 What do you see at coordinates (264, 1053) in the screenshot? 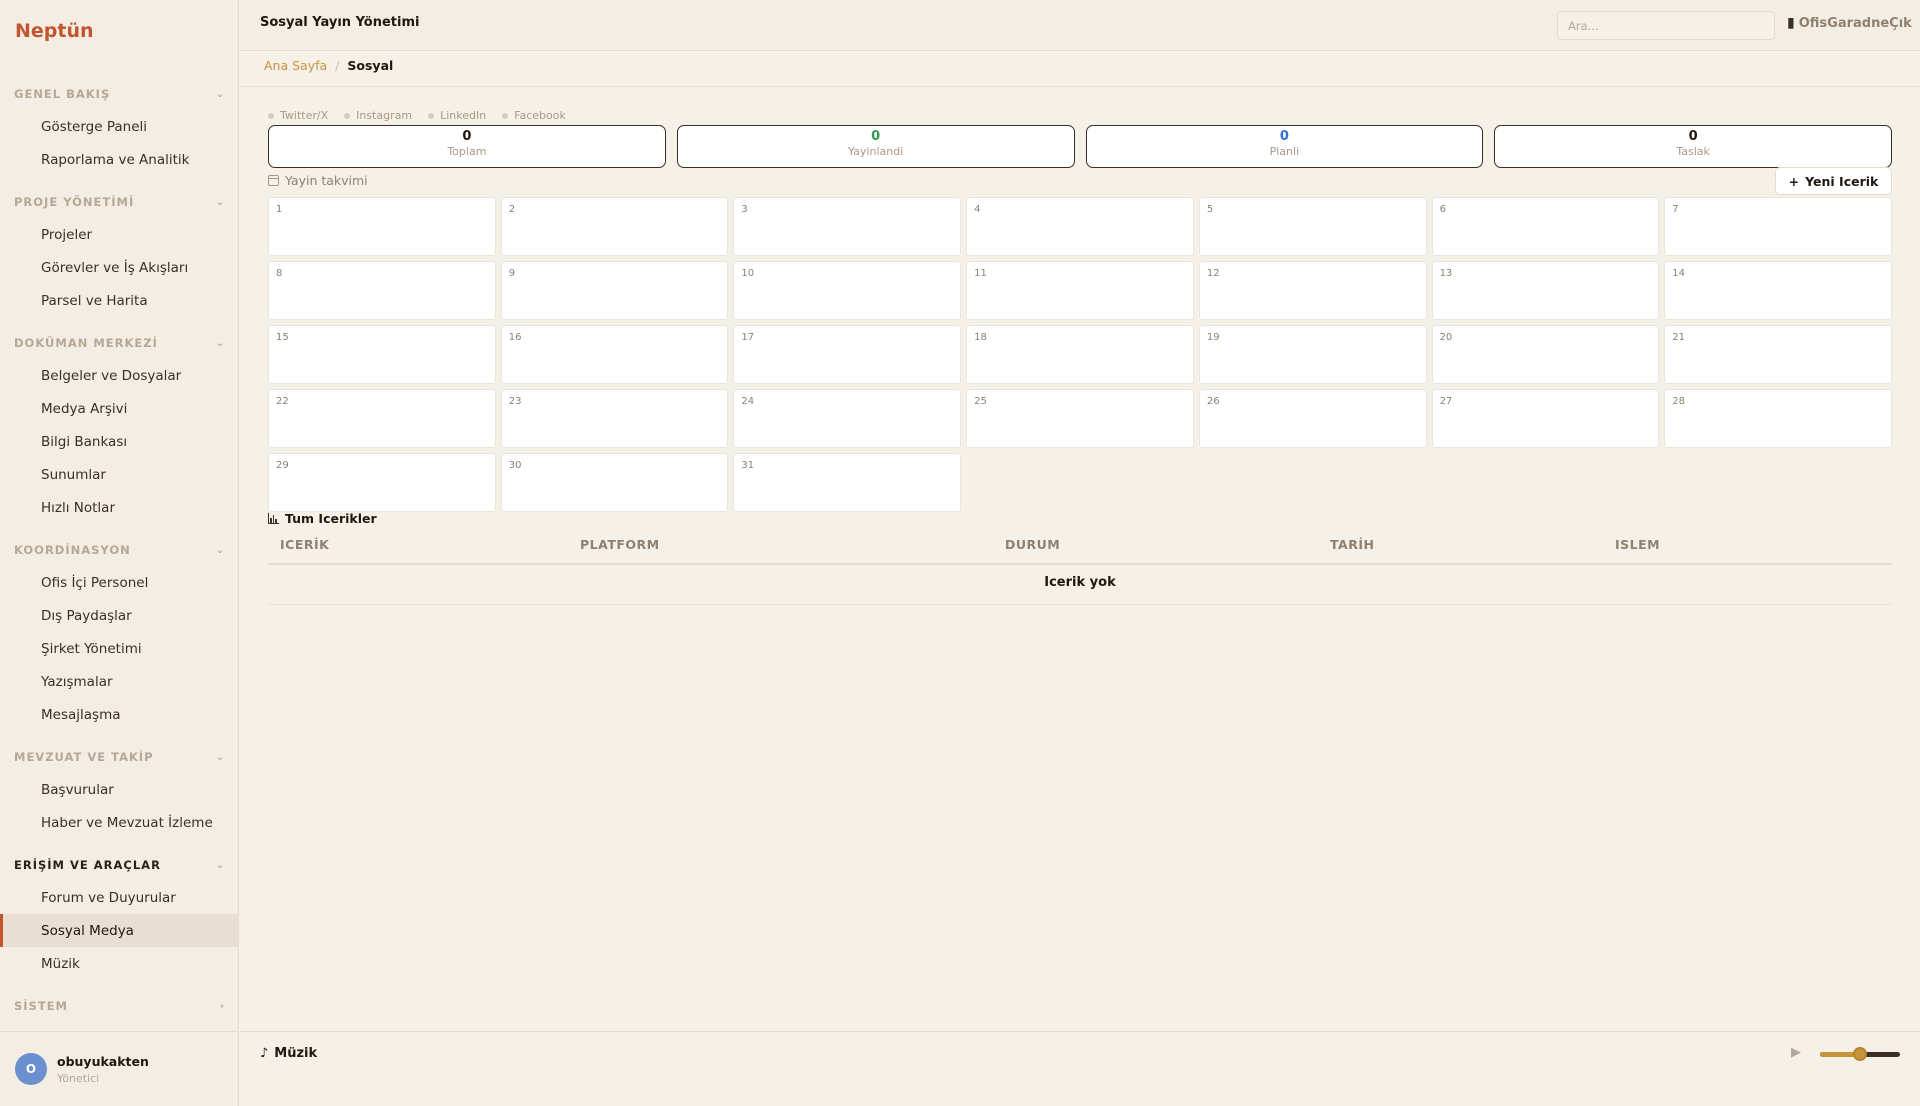
I see `music-note-icon: ♪` at bounding box center [264, 1053].